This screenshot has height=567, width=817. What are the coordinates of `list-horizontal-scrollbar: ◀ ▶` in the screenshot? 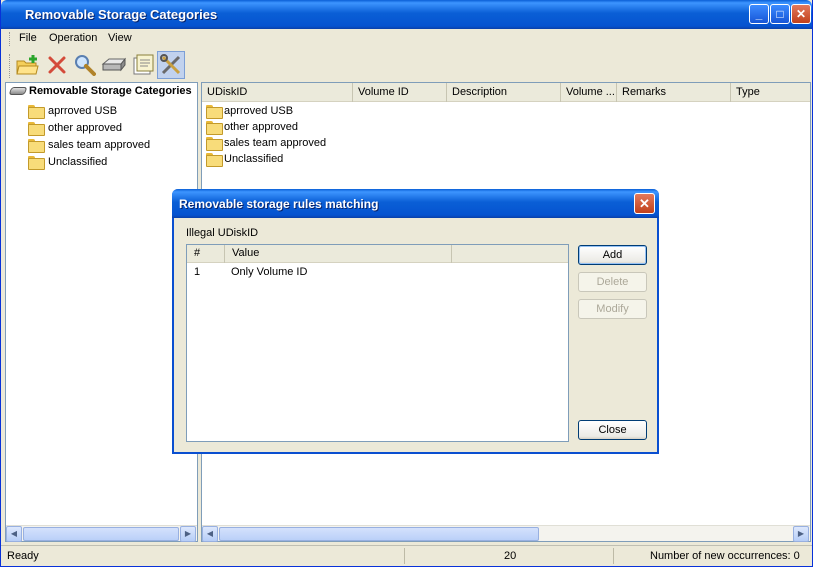 It's located at (506, 533).